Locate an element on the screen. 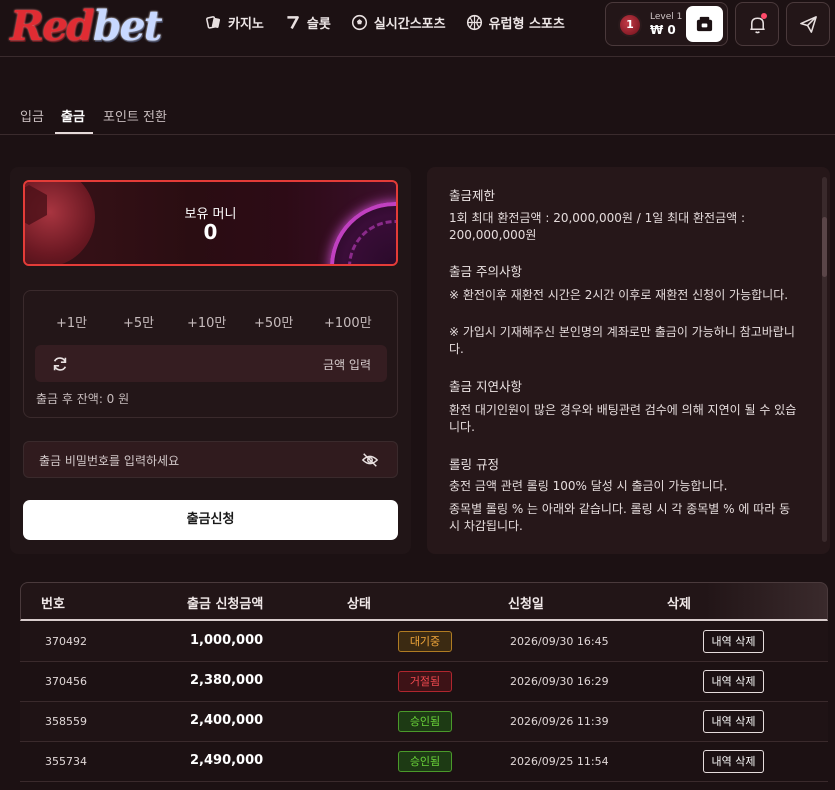 This screenshot has width=835, height=790. nav-euro-sports-label: 유럽형 스포츠 is located at coordinates (526, 24).